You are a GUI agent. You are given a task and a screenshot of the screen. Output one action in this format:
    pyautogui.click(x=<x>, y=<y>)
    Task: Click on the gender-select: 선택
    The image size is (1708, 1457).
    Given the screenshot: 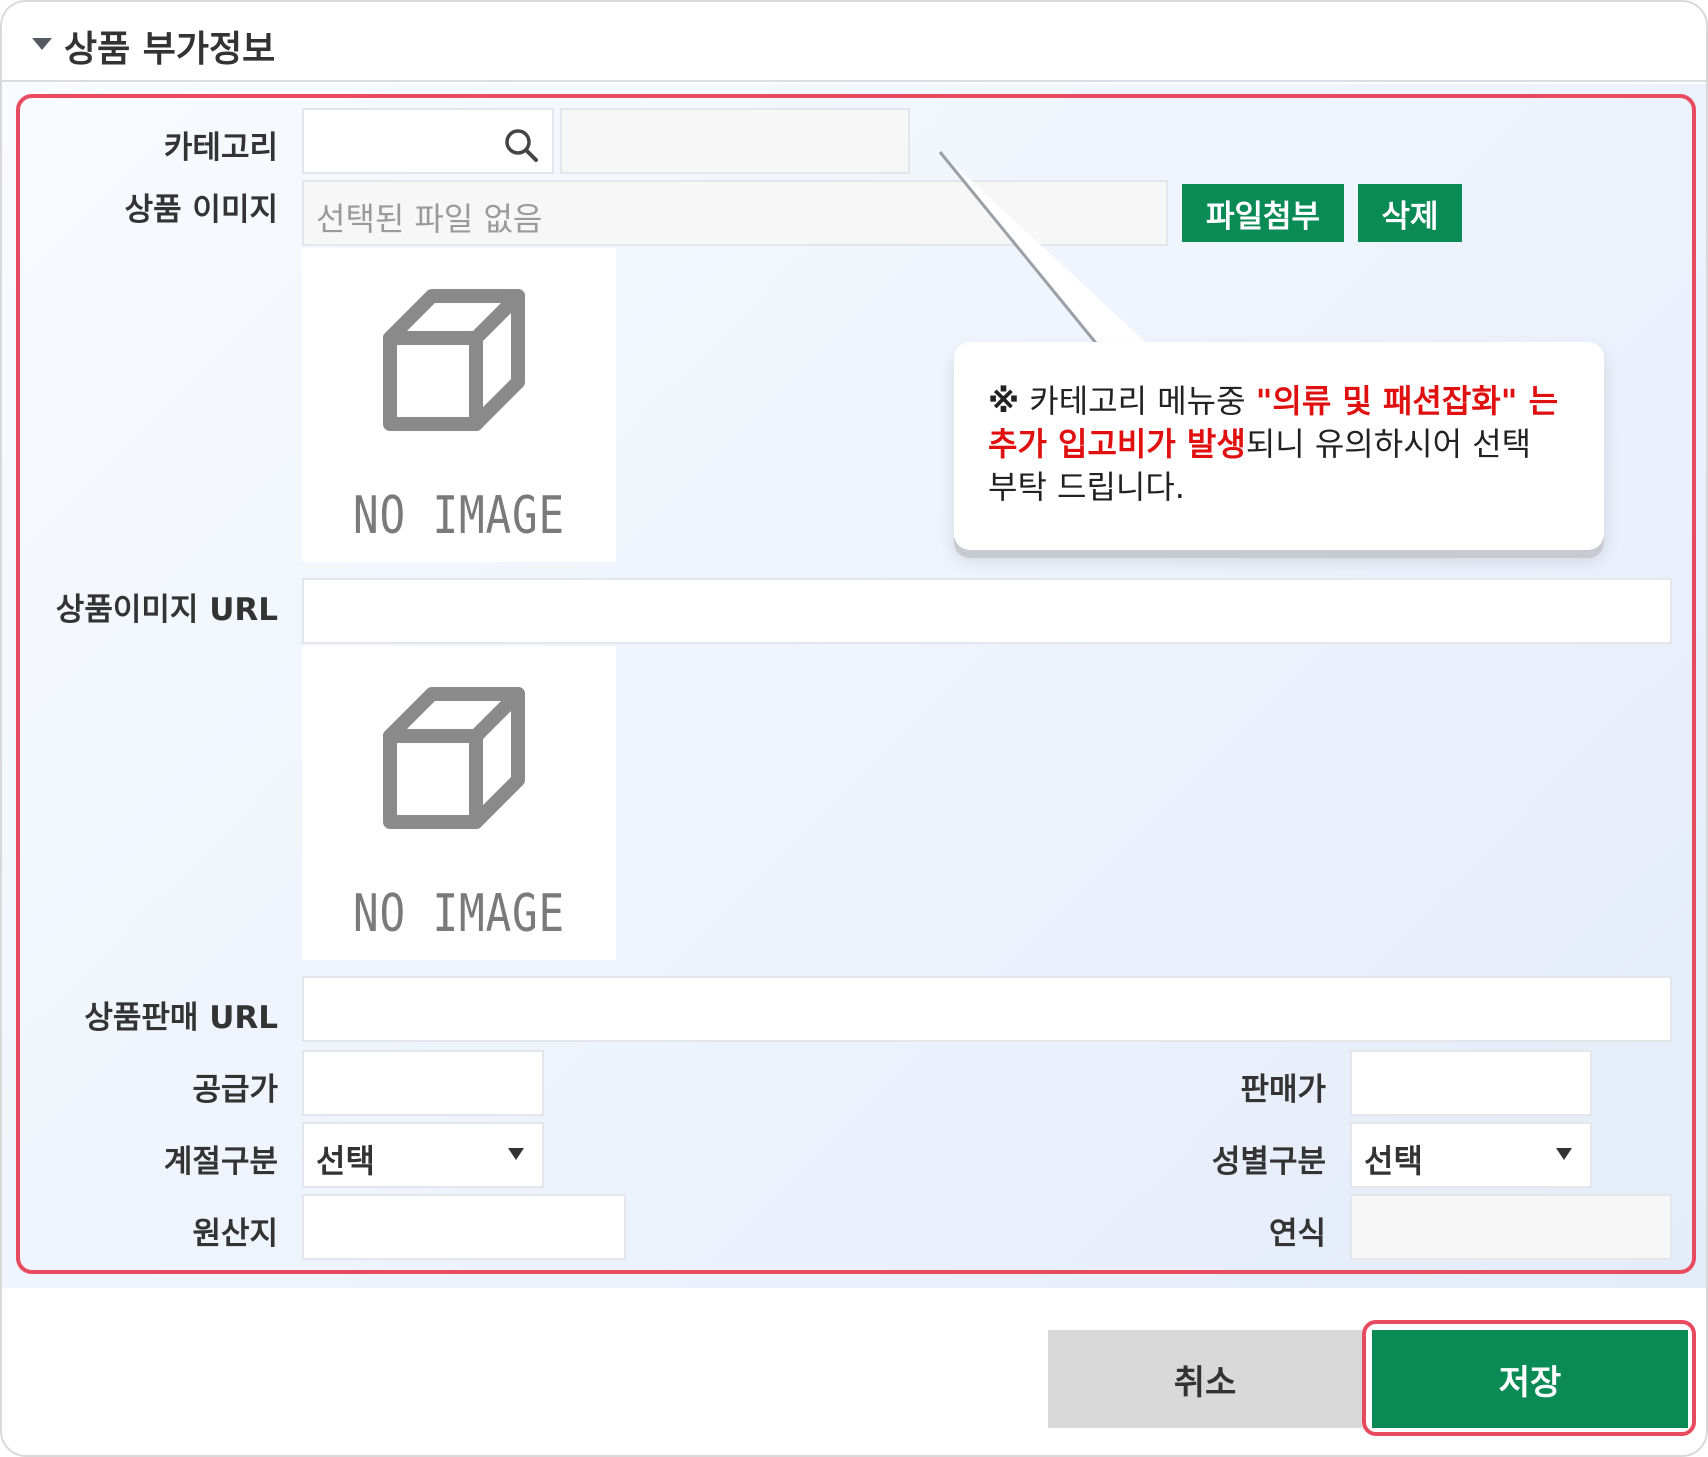 What is the action you would take?
    pyautogui.click(x=1471, y=1155)
    